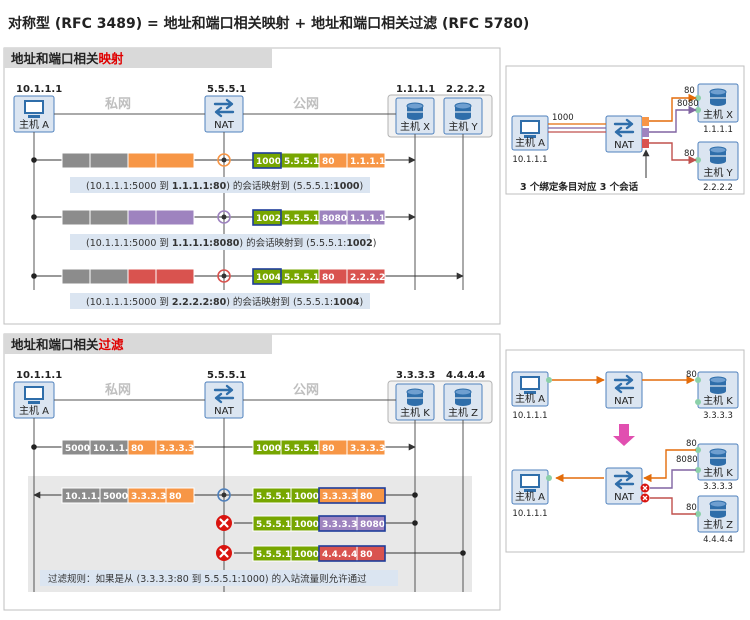  I want to click on port-dot, so click(549, 478).